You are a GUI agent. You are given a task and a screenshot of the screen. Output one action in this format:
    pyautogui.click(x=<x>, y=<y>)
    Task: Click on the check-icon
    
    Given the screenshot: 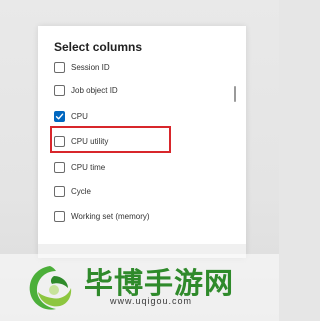 What is the action you would take?
    pyautogui.click(x=59, y=116)
    